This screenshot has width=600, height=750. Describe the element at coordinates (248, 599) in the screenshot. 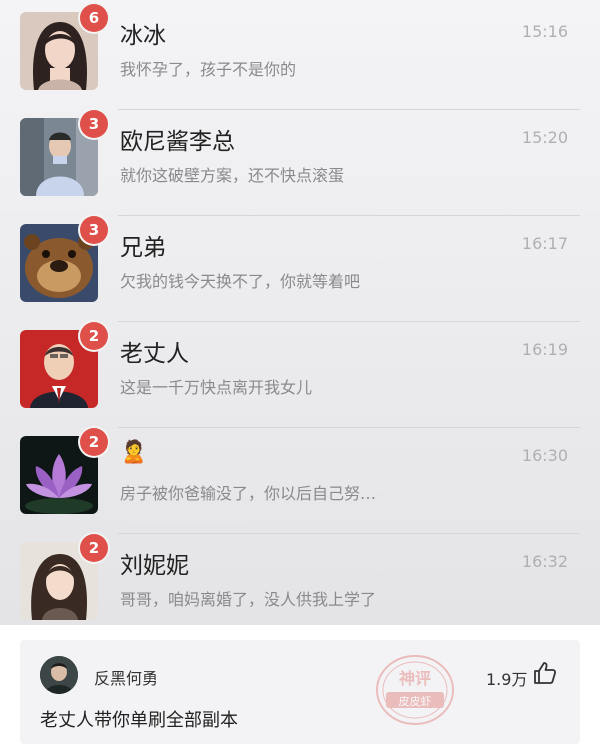

I see `chat-preview: 哥哥，咱妈离婚了，没人供我上学了` at that location.